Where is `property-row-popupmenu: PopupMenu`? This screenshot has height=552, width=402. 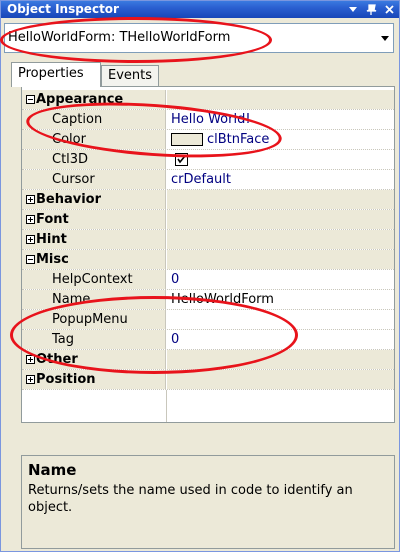 property-row-popupmenu: PopupMenu is located at coordinates (208, 320).